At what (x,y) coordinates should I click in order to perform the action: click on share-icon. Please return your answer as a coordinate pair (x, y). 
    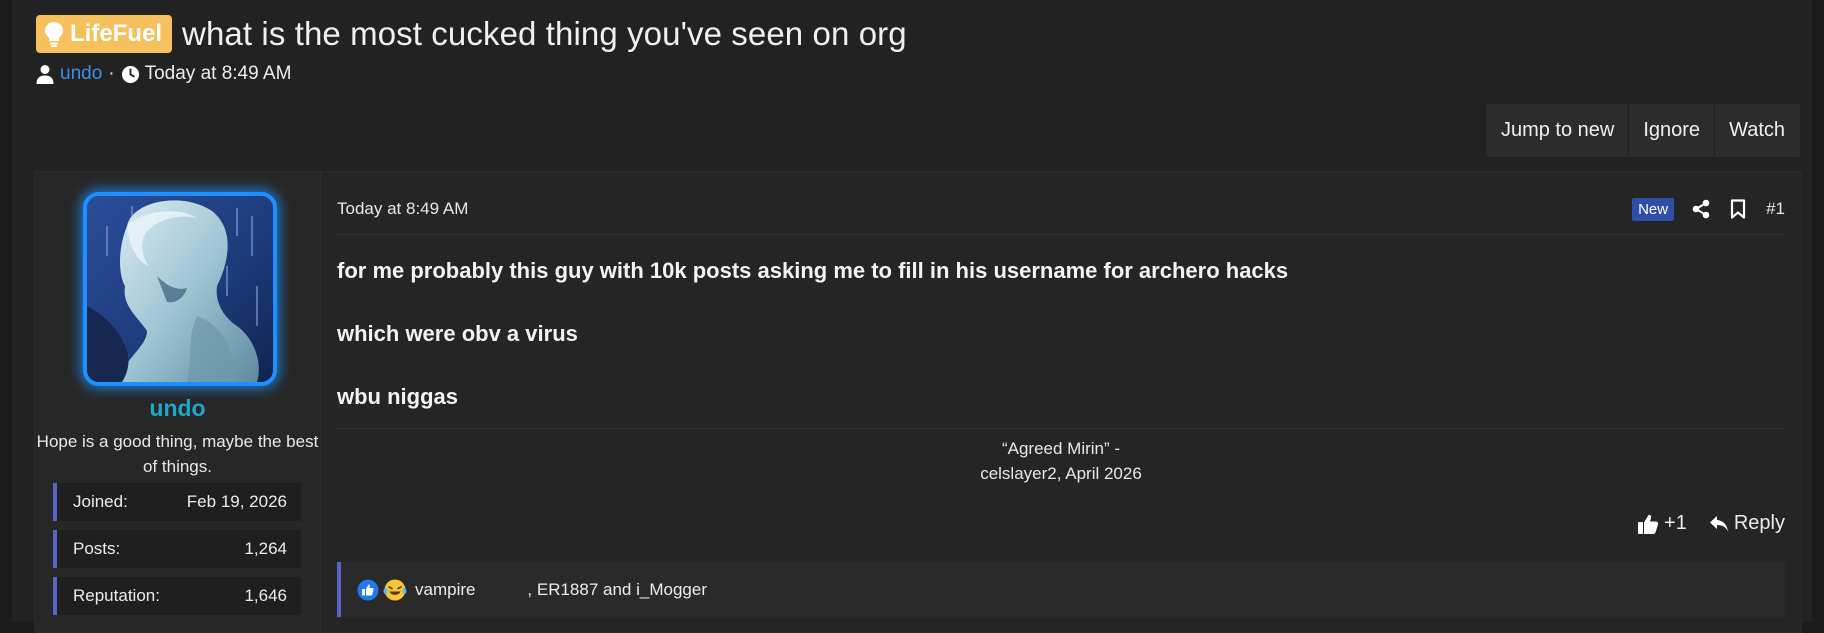
    Looking at the image, I should click on (1701, 209).